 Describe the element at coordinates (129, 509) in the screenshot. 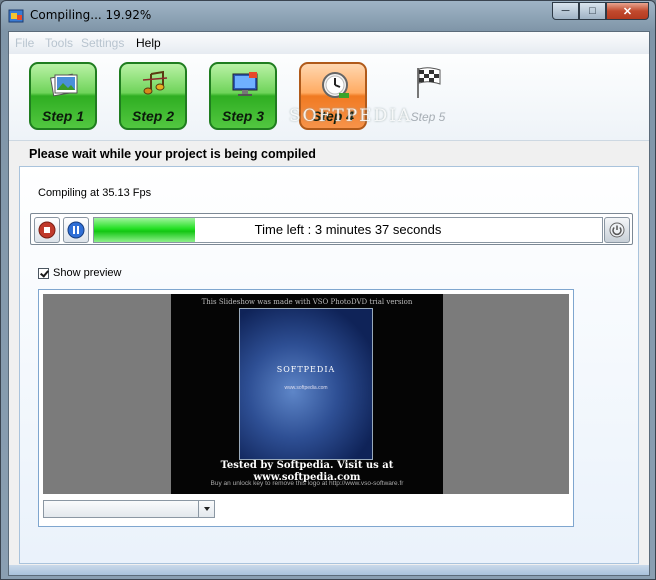

I see `preview-dropdown` at that location.